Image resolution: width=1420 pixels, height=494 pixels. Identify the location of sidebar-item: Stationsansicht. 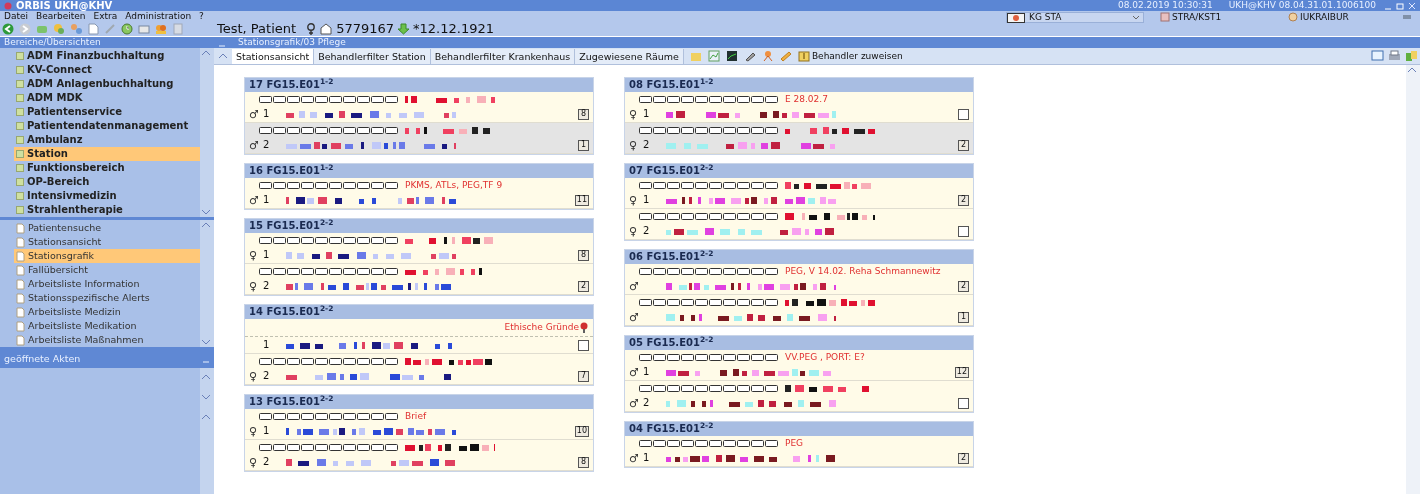
(107, 242).